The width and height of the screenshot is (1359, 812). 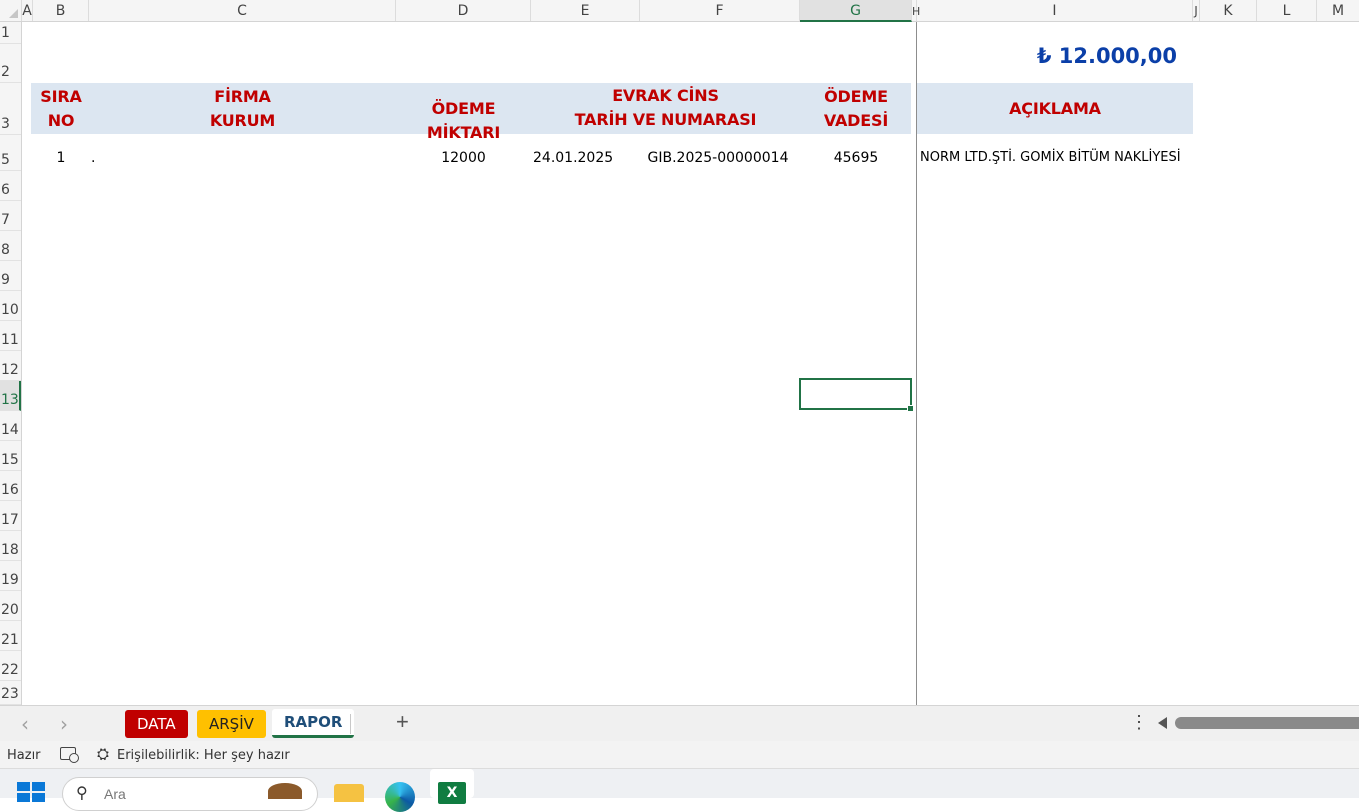 I want to click on row-header: 16, so click(x=10, y=486).